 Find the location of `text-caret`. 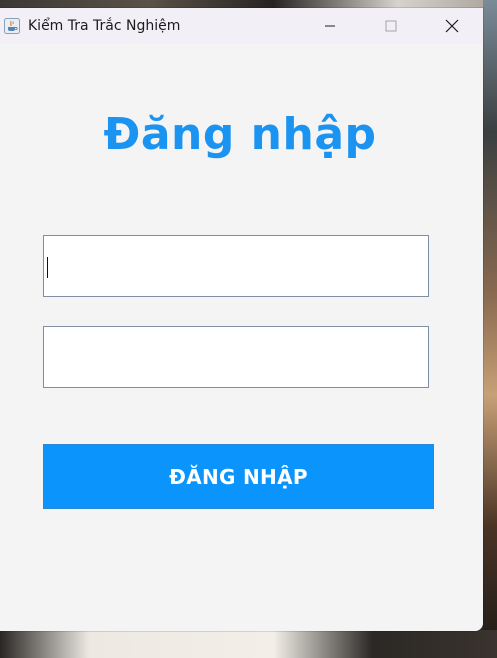

text-caret is located at coordinates (47, 267).